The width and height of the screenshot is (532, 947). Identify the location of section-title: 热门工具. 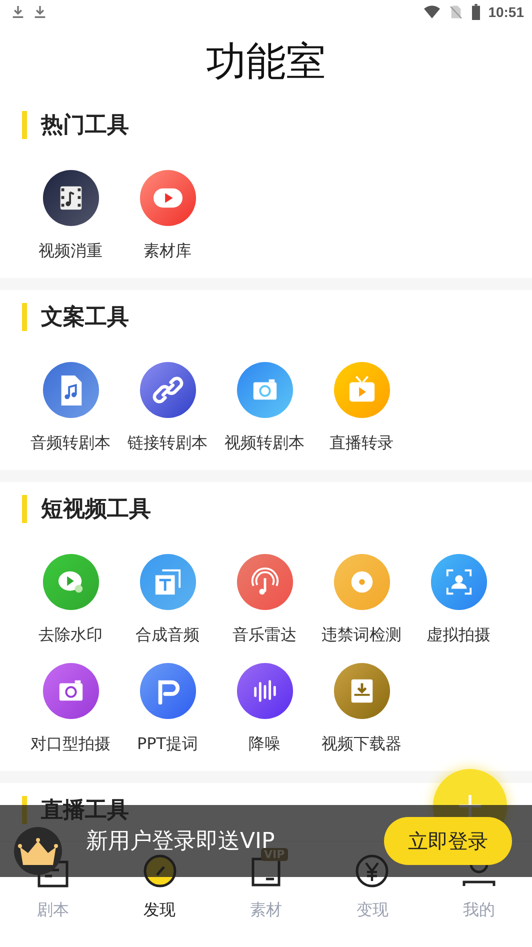
(85, 126).